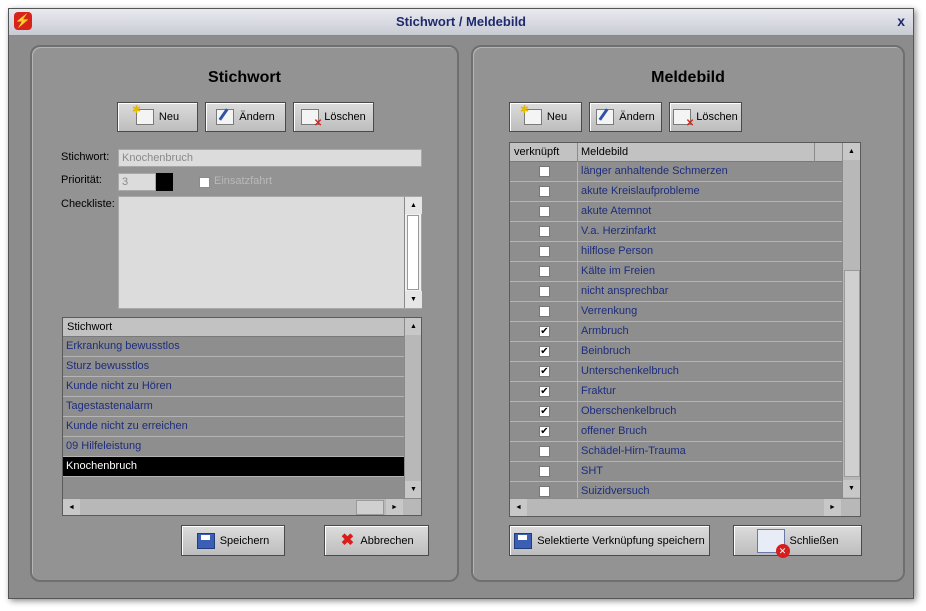 The width and height of the screenshot is (926, 611). I want to click on title-bar: ⚡ Stichwort / Meldebild x, so click(461, 22).